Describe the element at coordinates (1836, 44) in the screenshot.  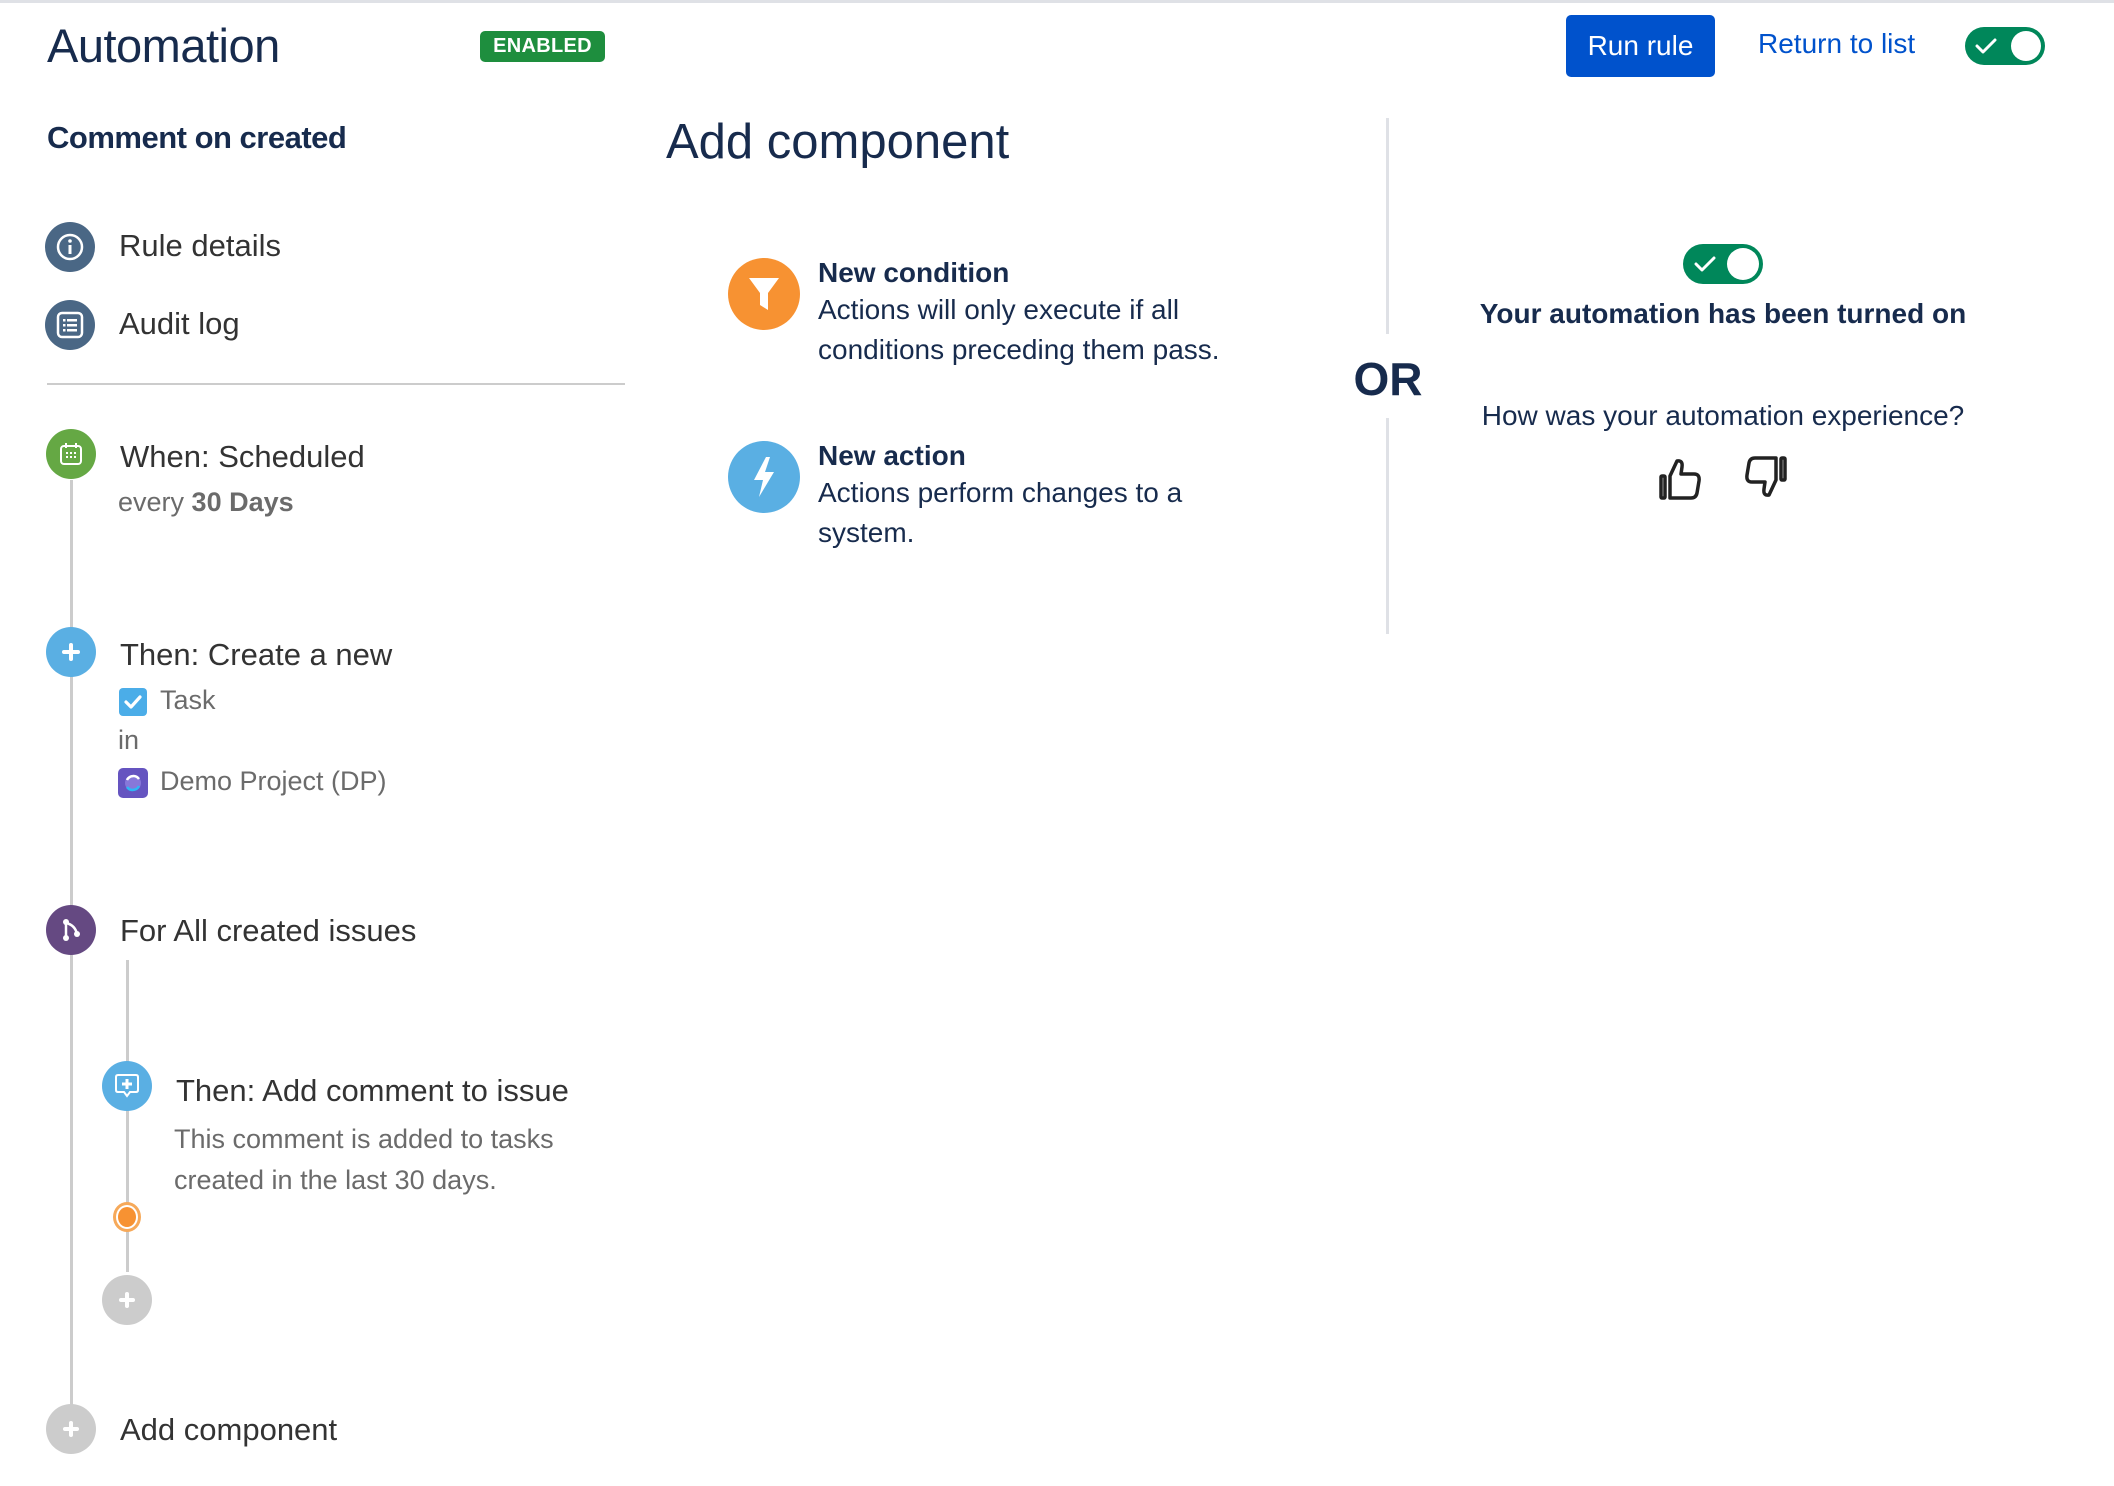
I see `return-to-list-link: Return to list` at that location.